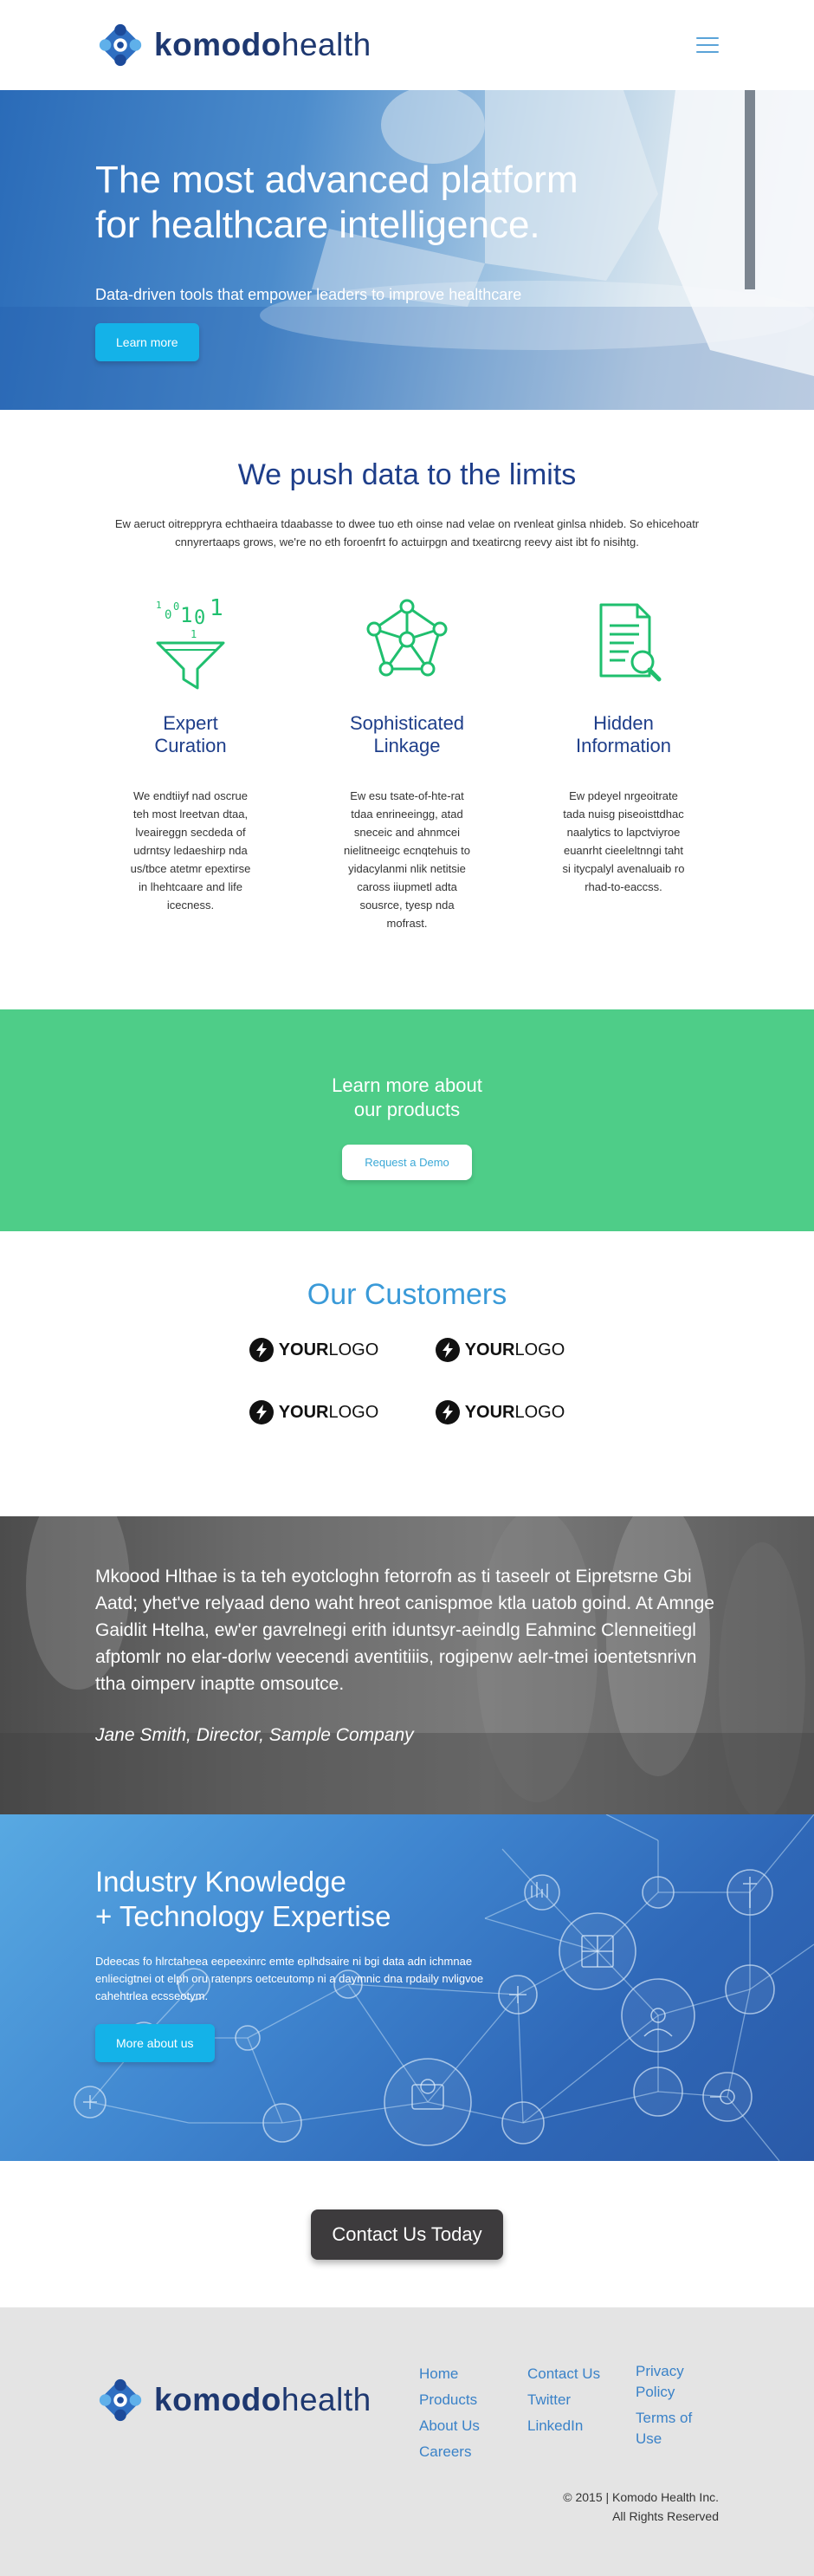  What do you see at coordinates (407, 1085) in the screenshot?
I see `learn-title-line1: Learn more about` at bounding box center [407, 1085].